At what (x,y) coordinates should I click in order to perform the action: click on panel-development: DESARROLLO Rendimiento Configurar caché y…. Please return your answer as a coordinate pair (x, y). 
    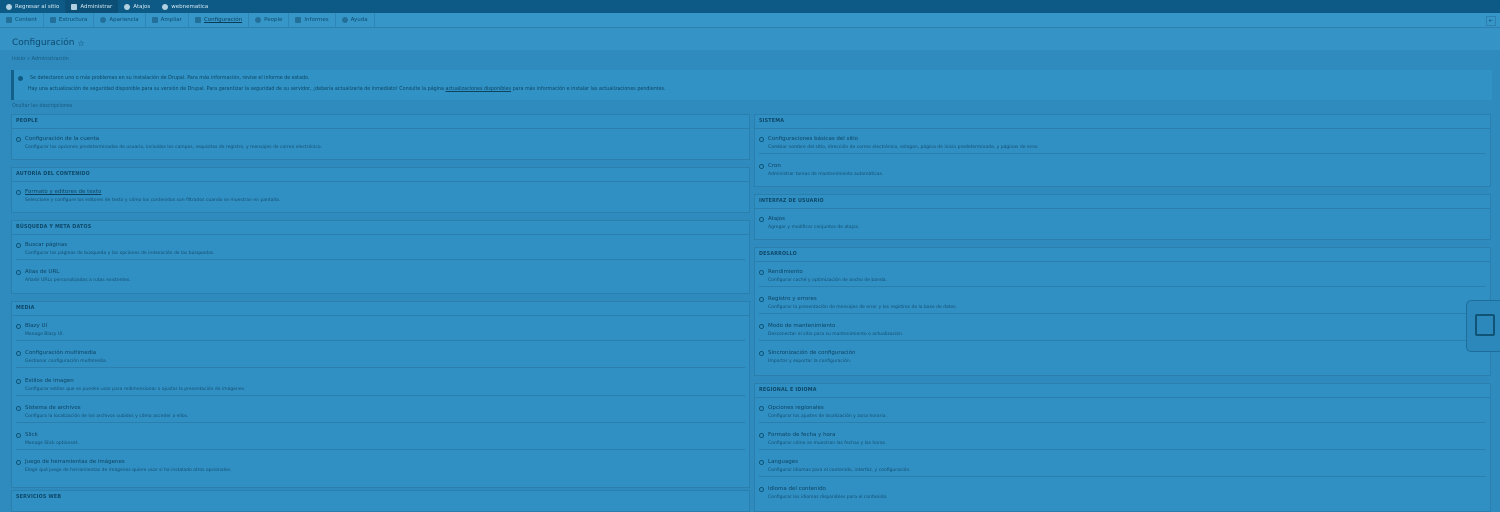
    Looking at the image, I should click on (1122, 311).